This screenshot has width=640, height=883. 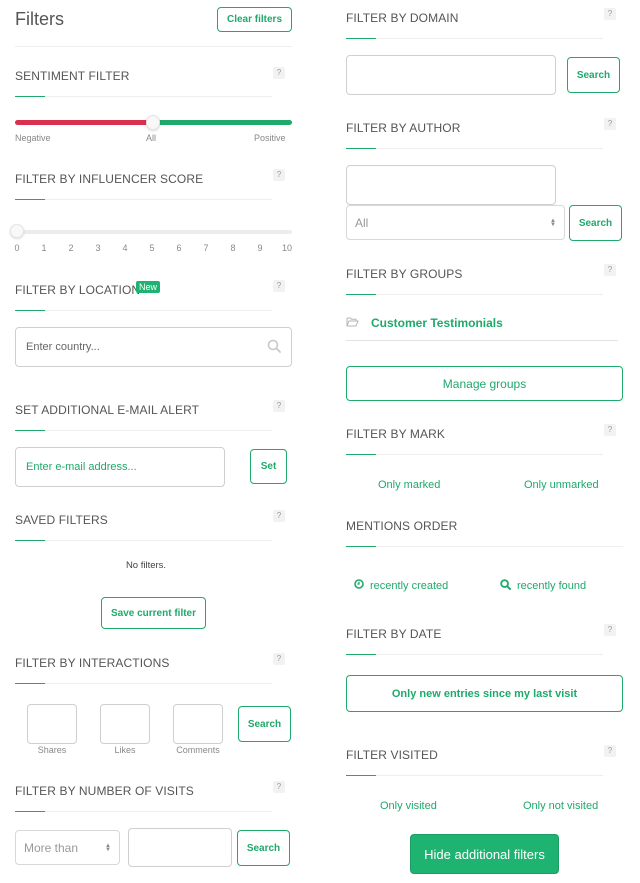 I want to click on page-title: Filters, so click(x=39, y=19).